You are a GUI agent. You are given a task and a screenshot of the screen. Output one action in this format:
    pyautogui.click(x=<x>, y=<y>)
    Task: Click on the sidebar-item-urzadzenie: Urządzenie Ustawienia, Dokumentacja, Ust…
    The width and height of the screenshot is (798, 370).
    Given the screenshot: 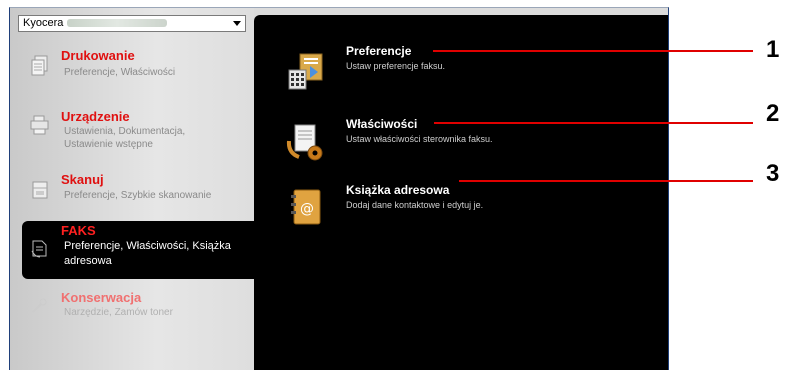 What is the action you would take?
    pyautogui.click(x=132, y=132)
    